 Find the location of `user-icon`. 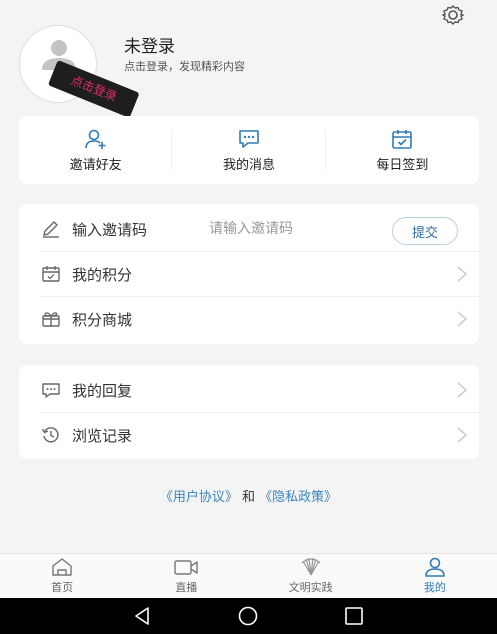

user-icon is located at coordinates (435, 567).